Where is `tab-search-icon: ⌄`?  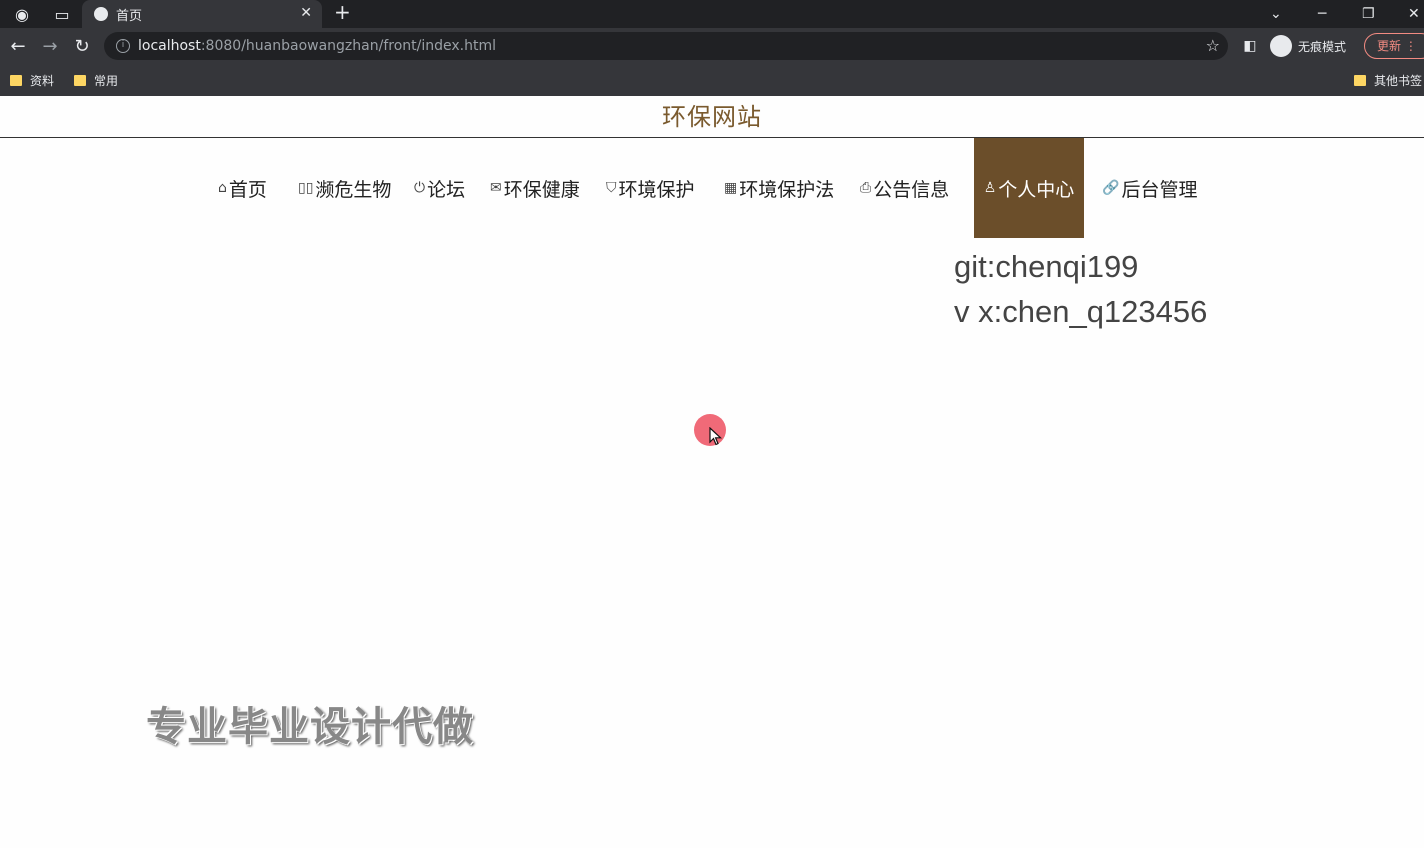 tab-search-icon: ⌄ is located at coordinates (1276, 14).